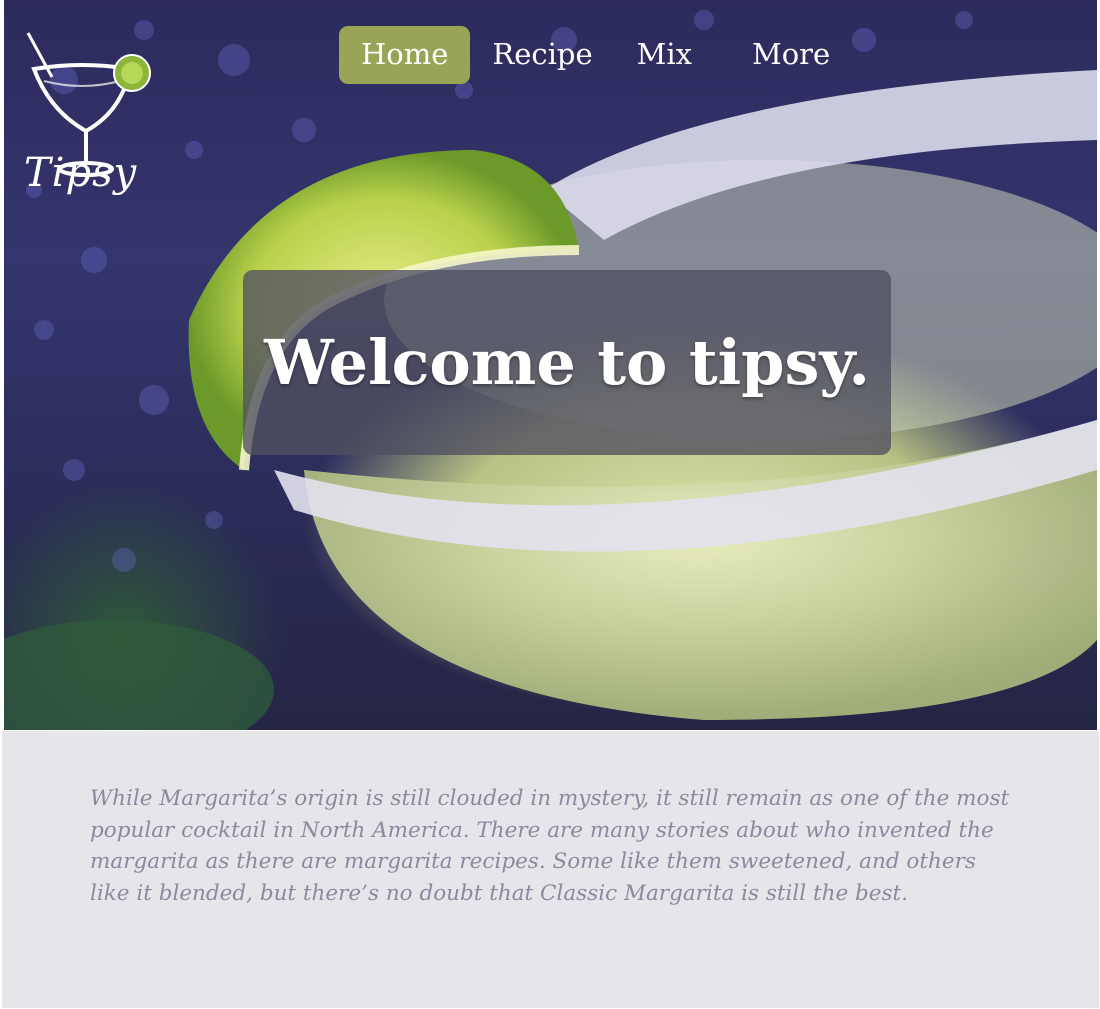  Describe the element at coordinates (791, 55) in the screenshot. I see `nav-more: More` at that location.